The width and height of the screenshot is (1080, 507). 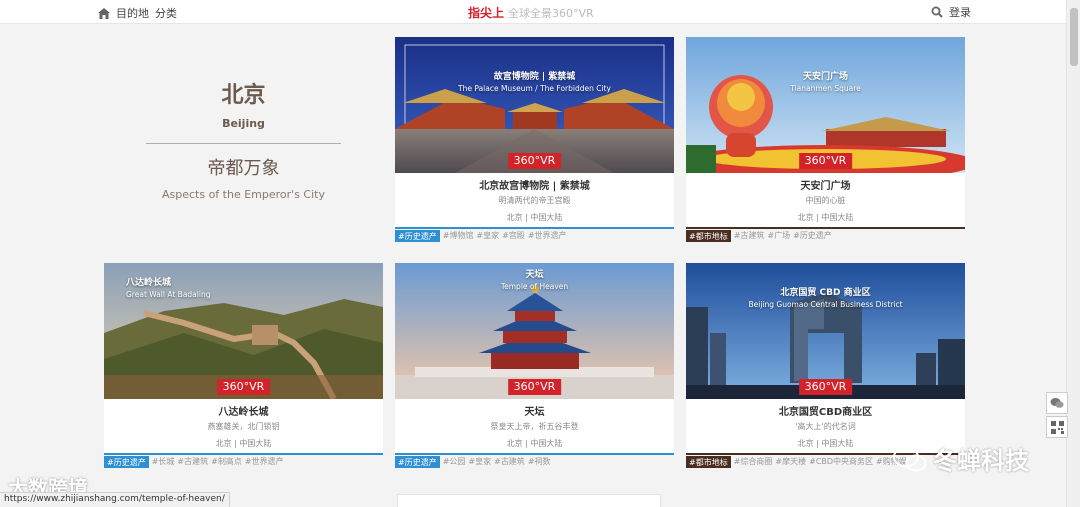 What do you see at coordinates (812, 235) in the screenshot?
I see `tag-link: #历史遗产` at bounding box center [812, 235].